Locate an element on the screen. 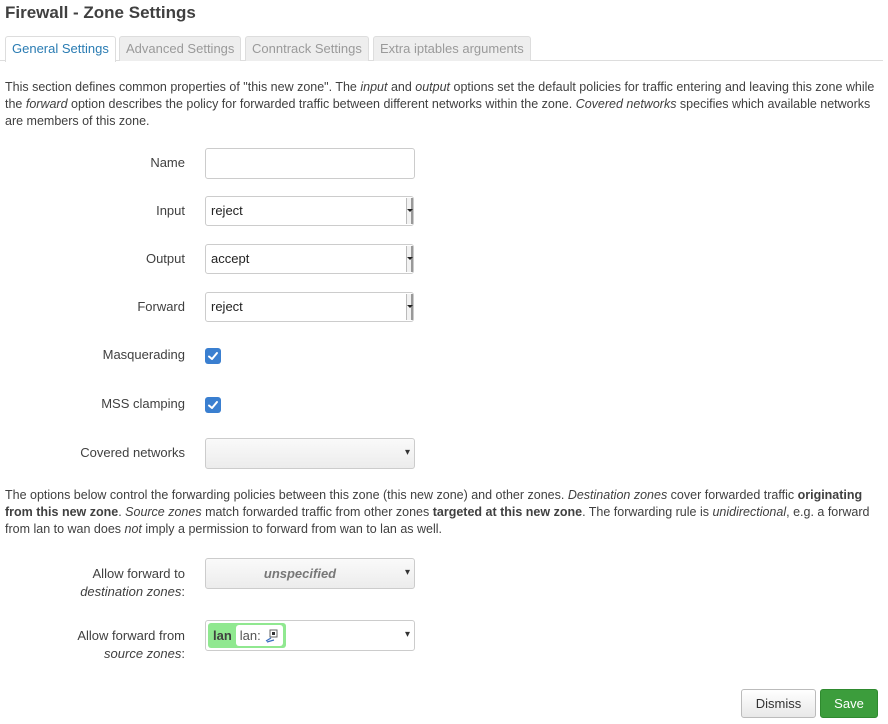 The height and width of the screenshot is (724, 888). covered-networks-label: Covered networks is located at coordinates (132, 452).